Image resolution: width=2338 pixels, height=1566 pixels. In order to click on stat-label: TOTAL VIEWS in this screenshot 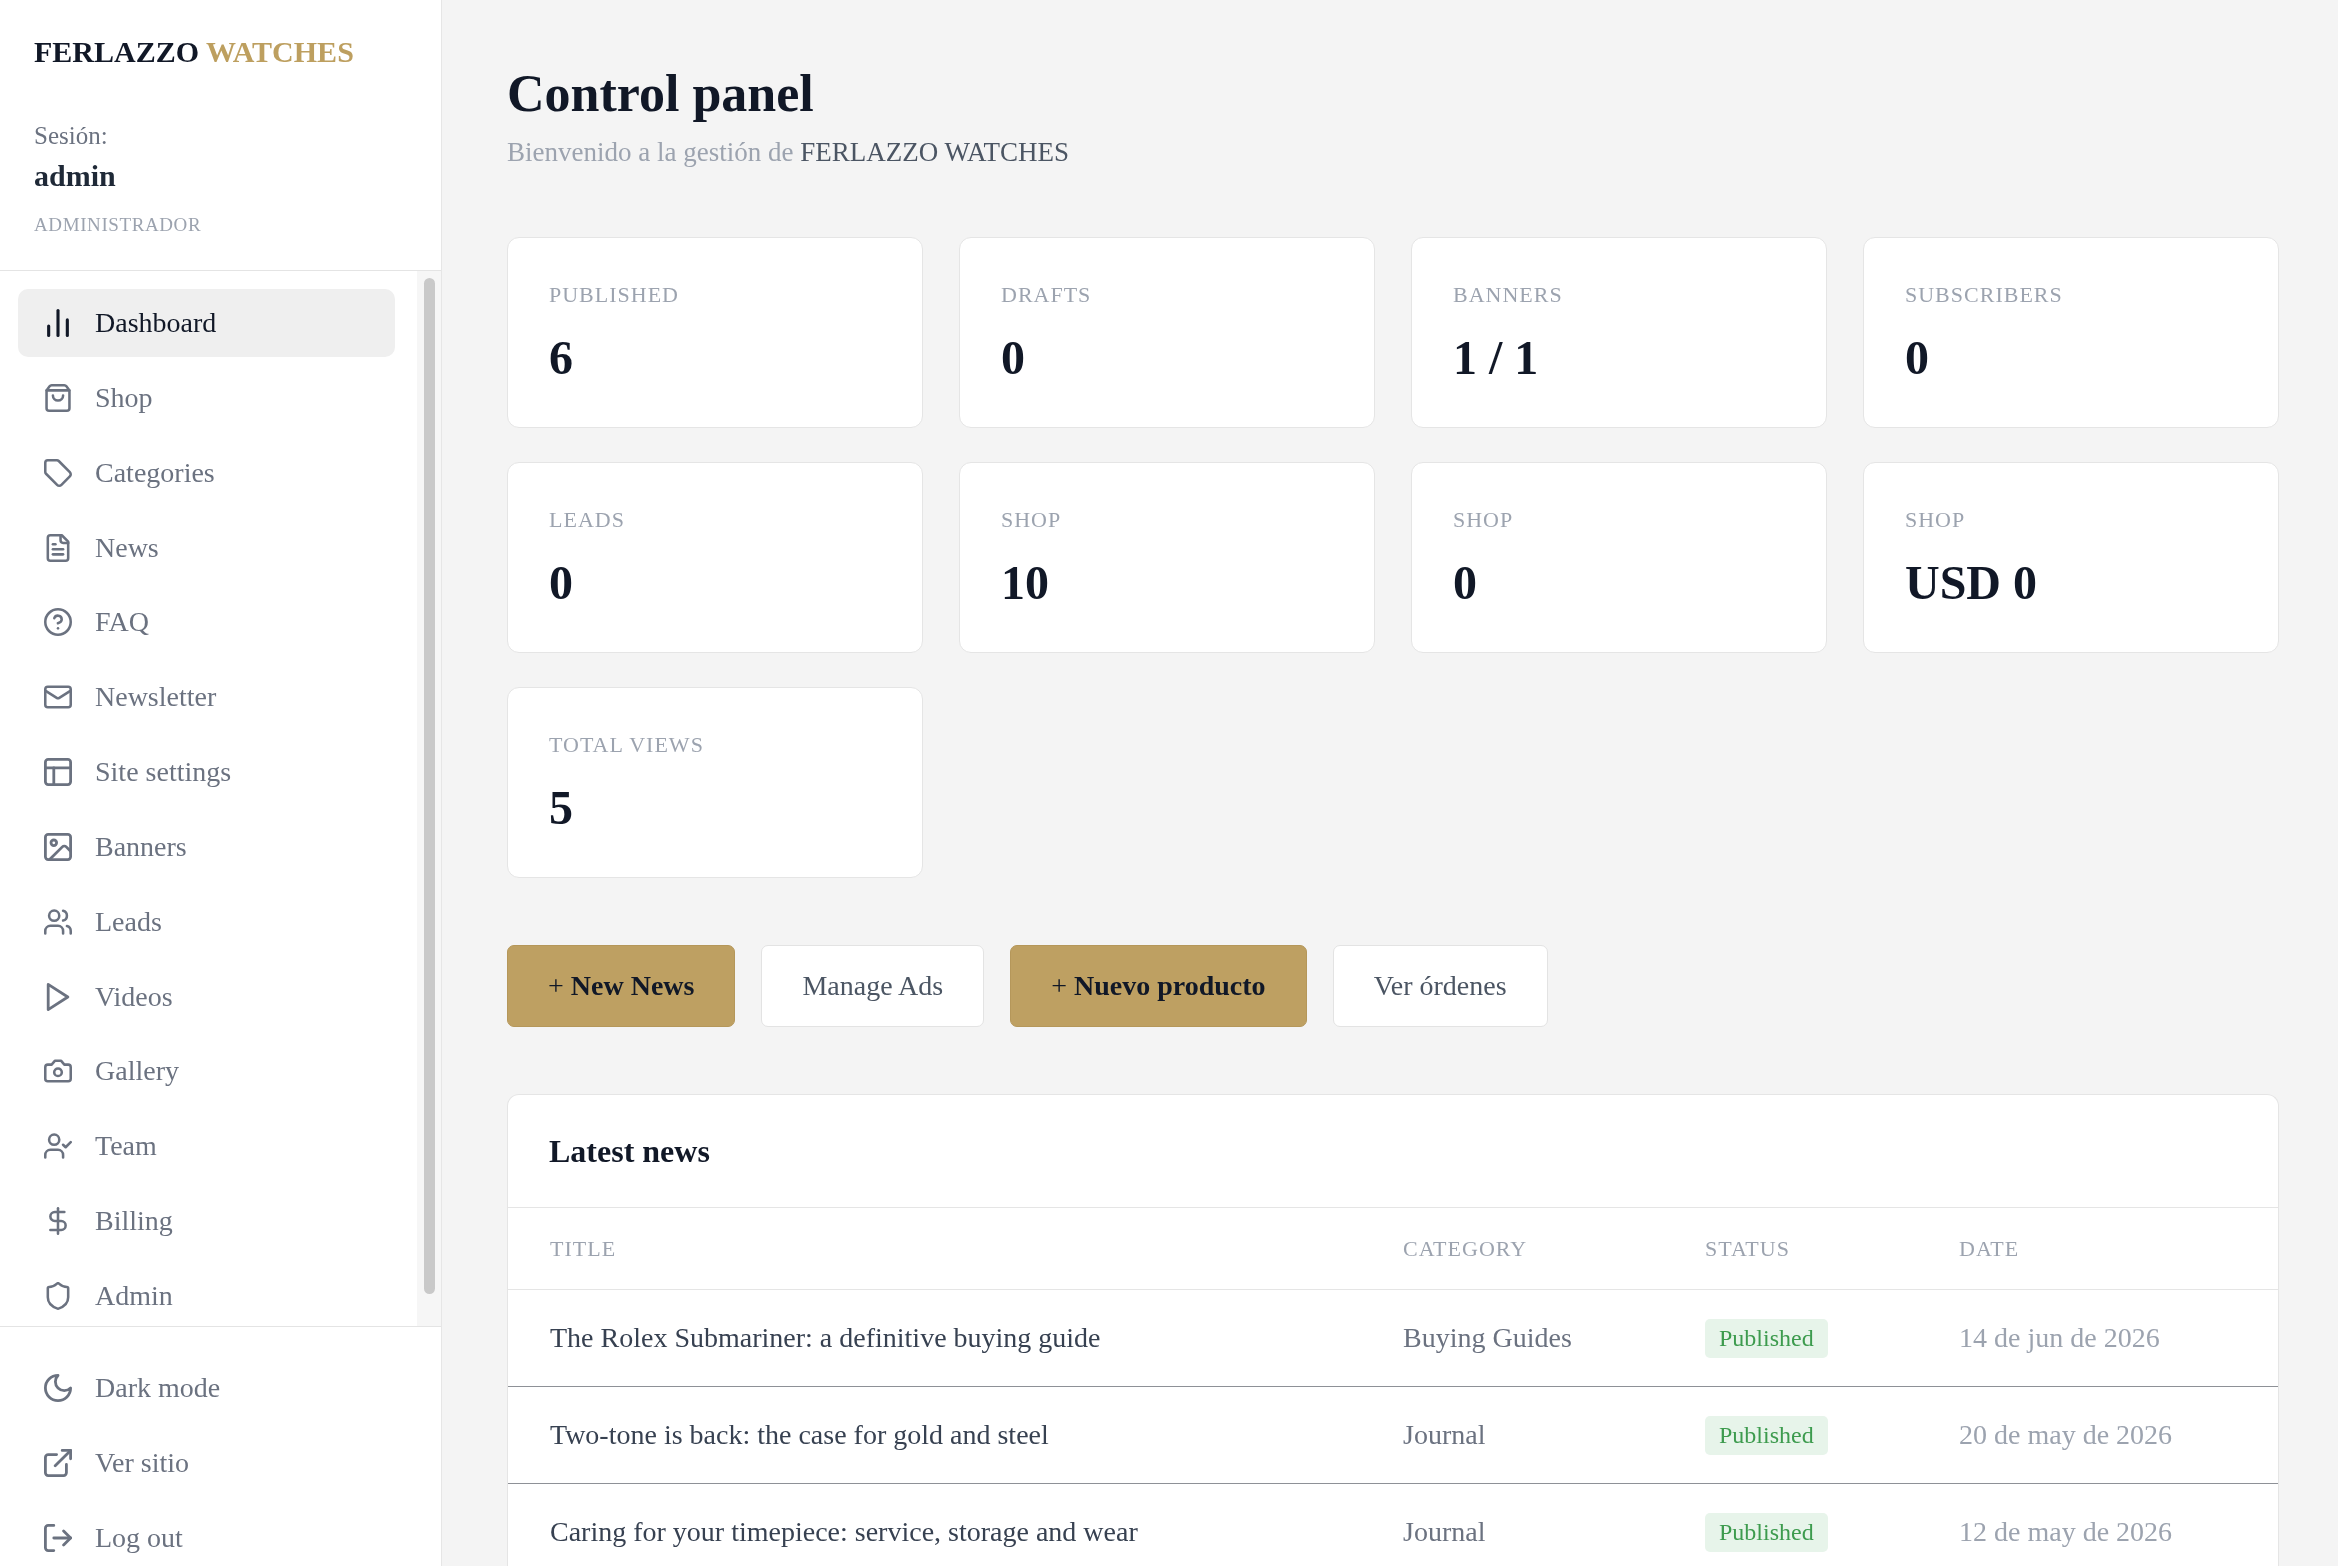, I will do `click(626, 745)`.